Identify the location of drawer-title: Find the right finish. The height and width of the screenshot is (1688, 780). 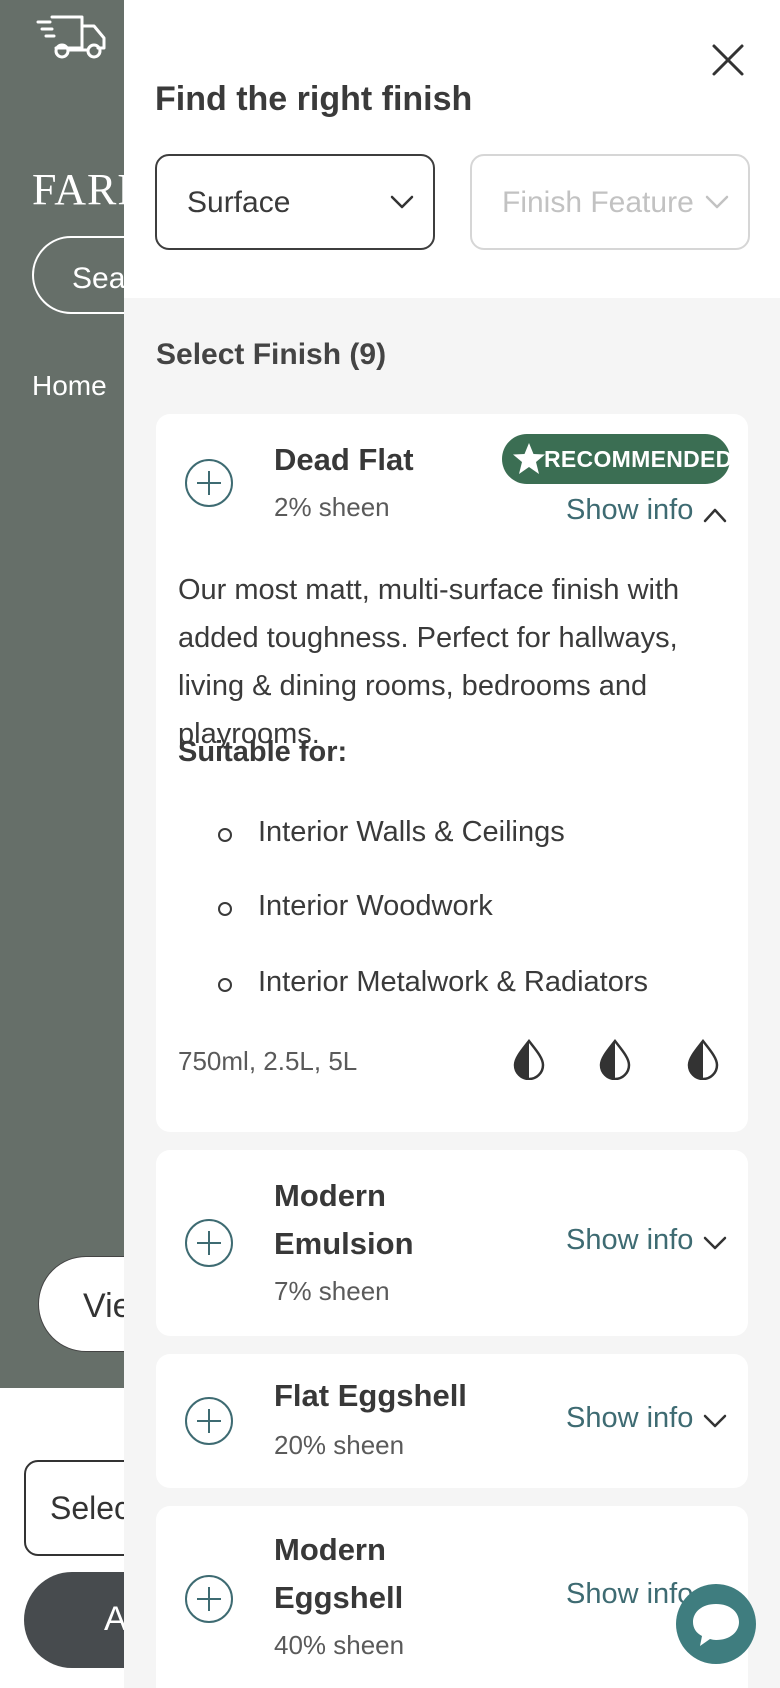
(314, 99).